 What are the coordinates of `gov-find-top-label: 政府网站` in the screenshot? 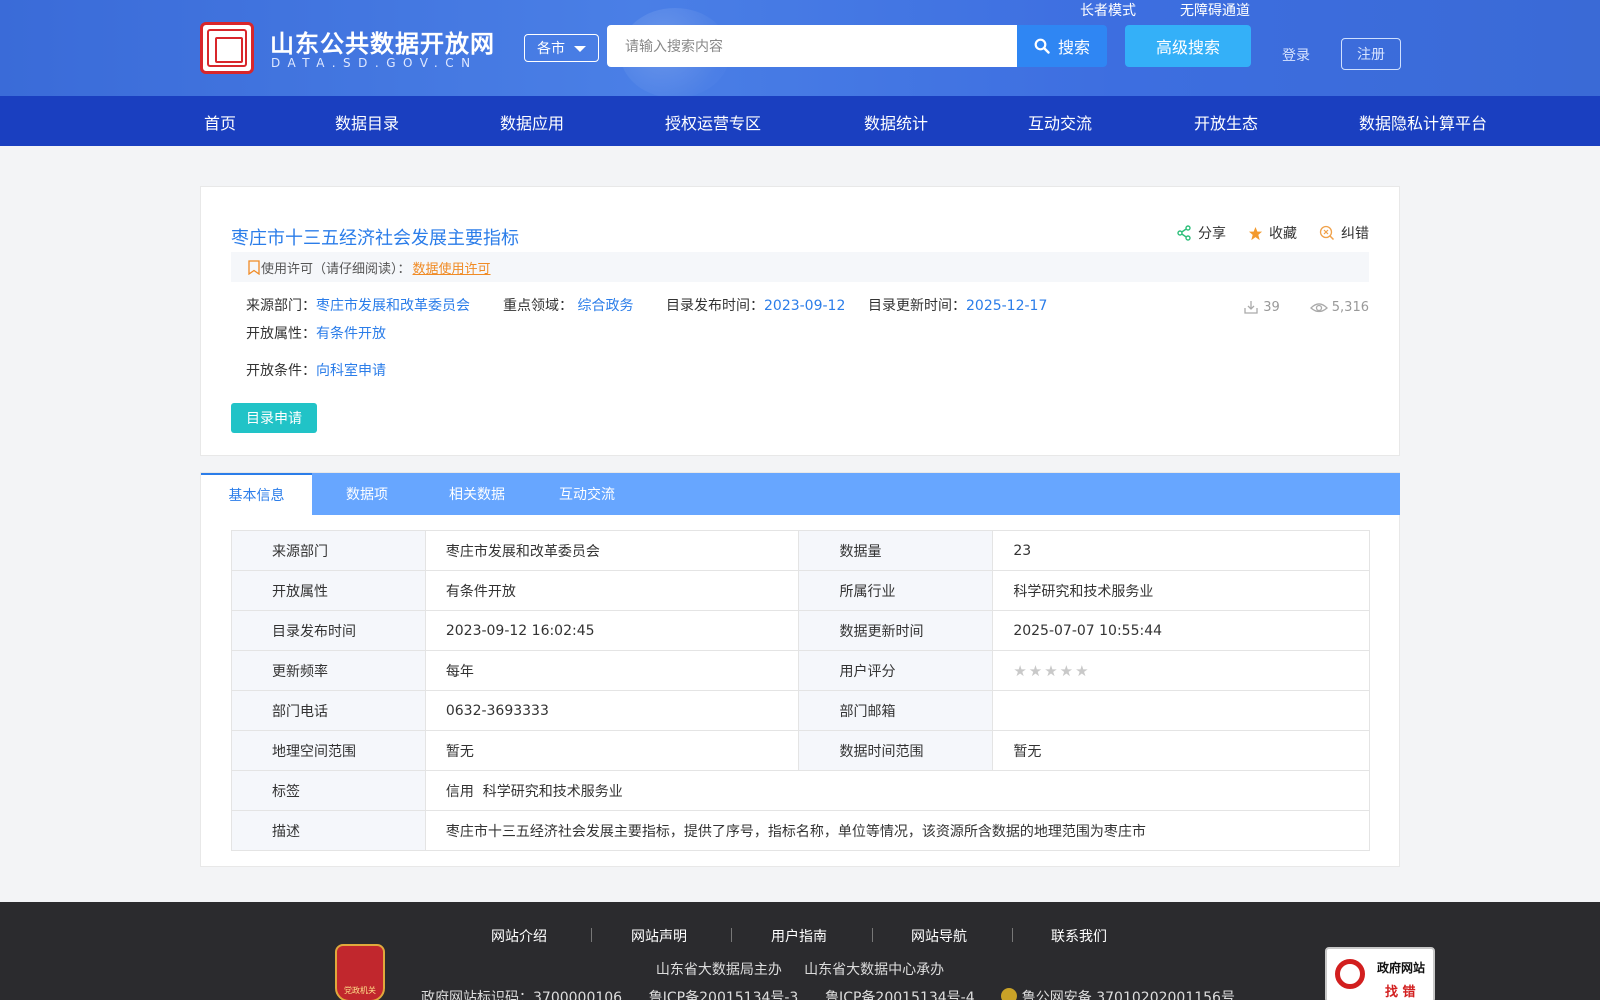 It's located at (1401, 968).